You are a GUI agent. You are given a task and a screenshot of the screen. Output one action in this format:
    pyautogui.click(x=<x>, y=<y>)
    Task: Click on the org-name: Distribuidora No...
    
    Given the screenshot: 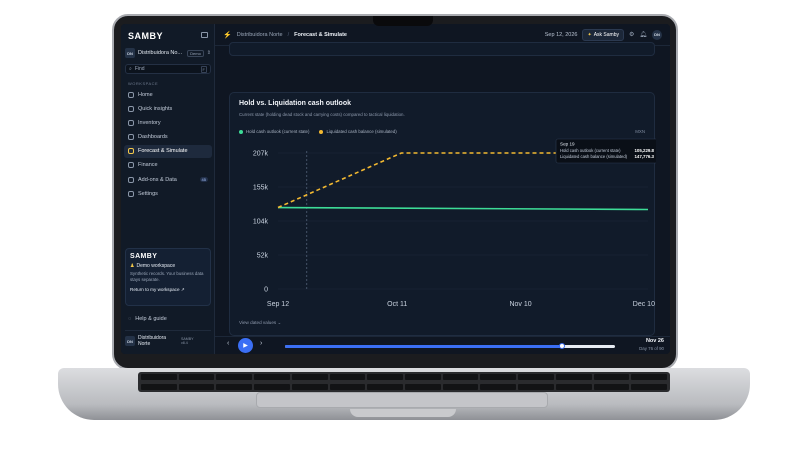 What is the action you would take?
    pyautogui.click(x=160, y=53)
    